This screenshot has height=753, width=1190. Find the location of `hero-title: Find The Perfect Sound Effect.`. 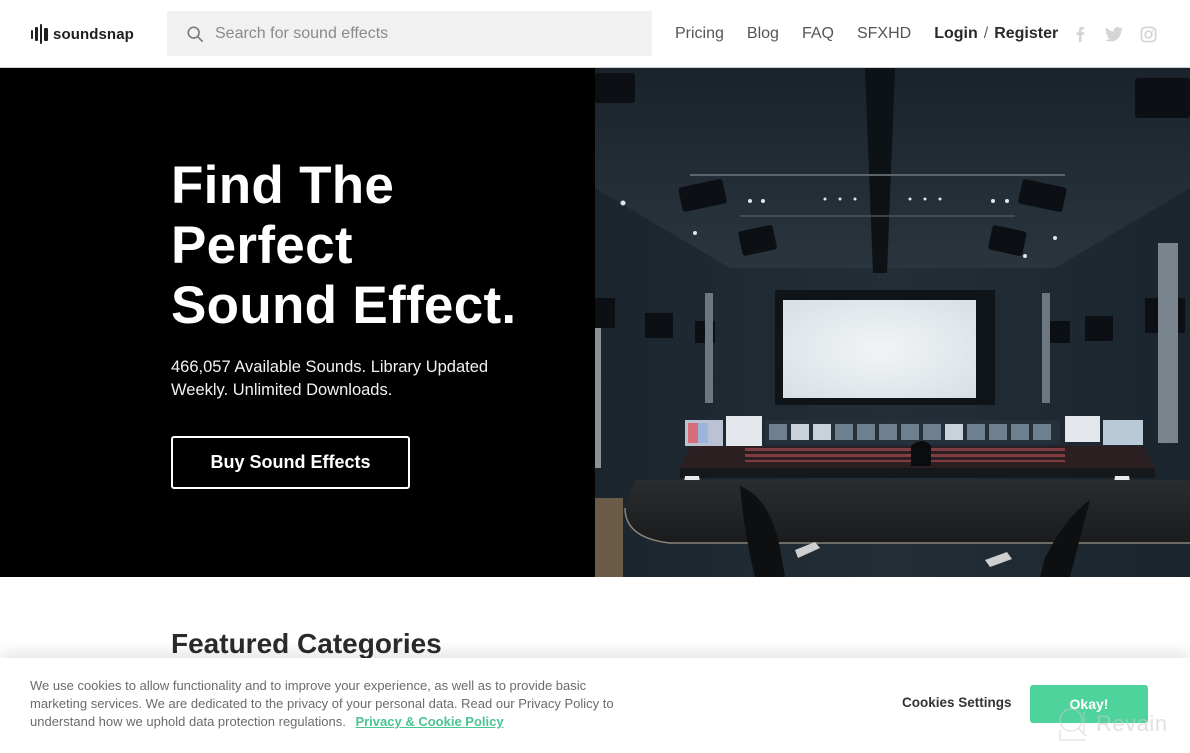

hero-title: Find The Perfect Sound Effect. is located at coordinates (371, 246).